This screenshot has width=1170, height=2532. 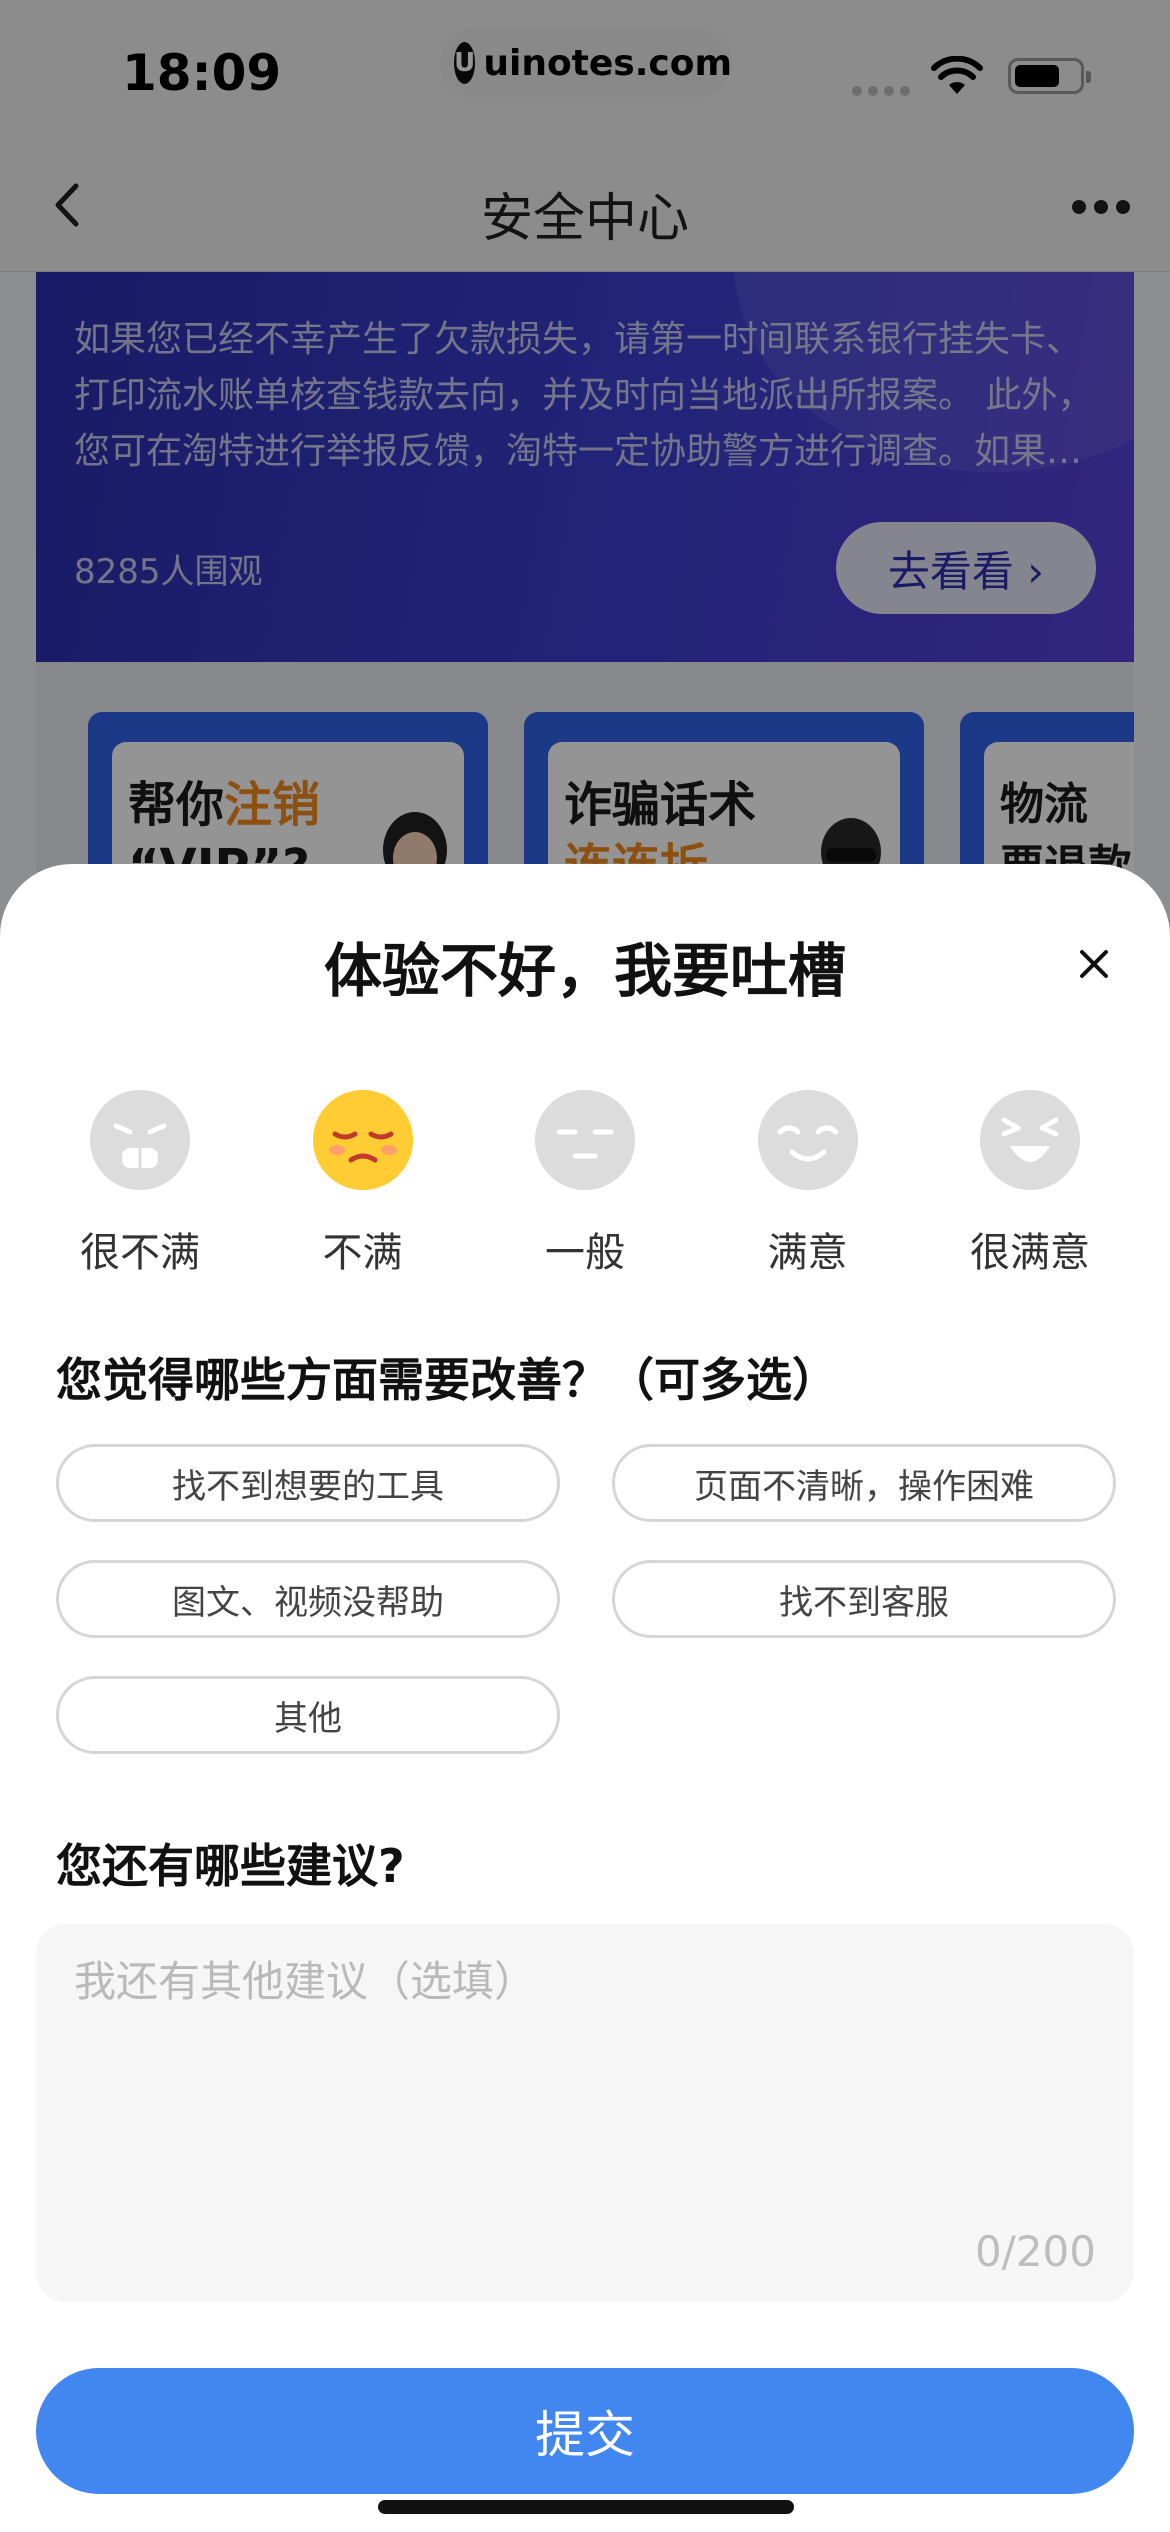 I want to click on submit-button: 提交, so click(x=585, y=2431).